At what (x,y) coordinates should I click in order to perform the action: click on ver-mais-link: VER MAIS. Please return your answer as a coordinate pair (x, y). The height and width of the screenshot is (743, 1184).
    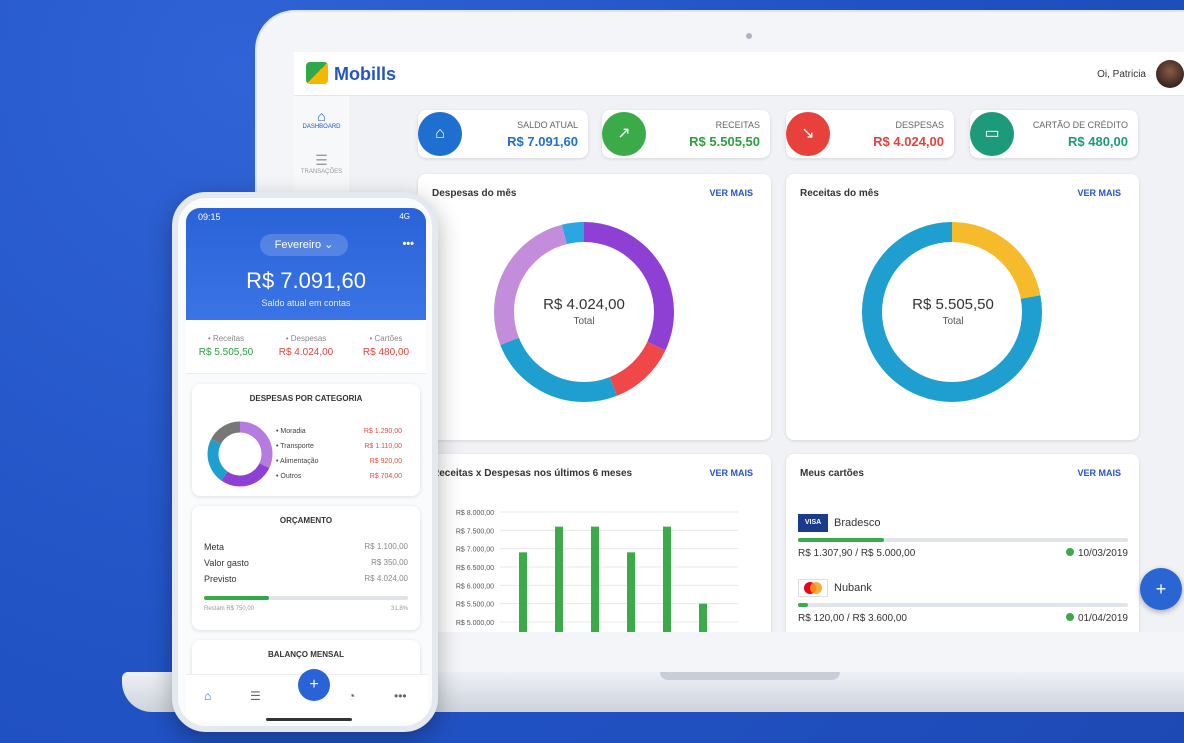
    Looking at the image, I should click on (1099, 473).